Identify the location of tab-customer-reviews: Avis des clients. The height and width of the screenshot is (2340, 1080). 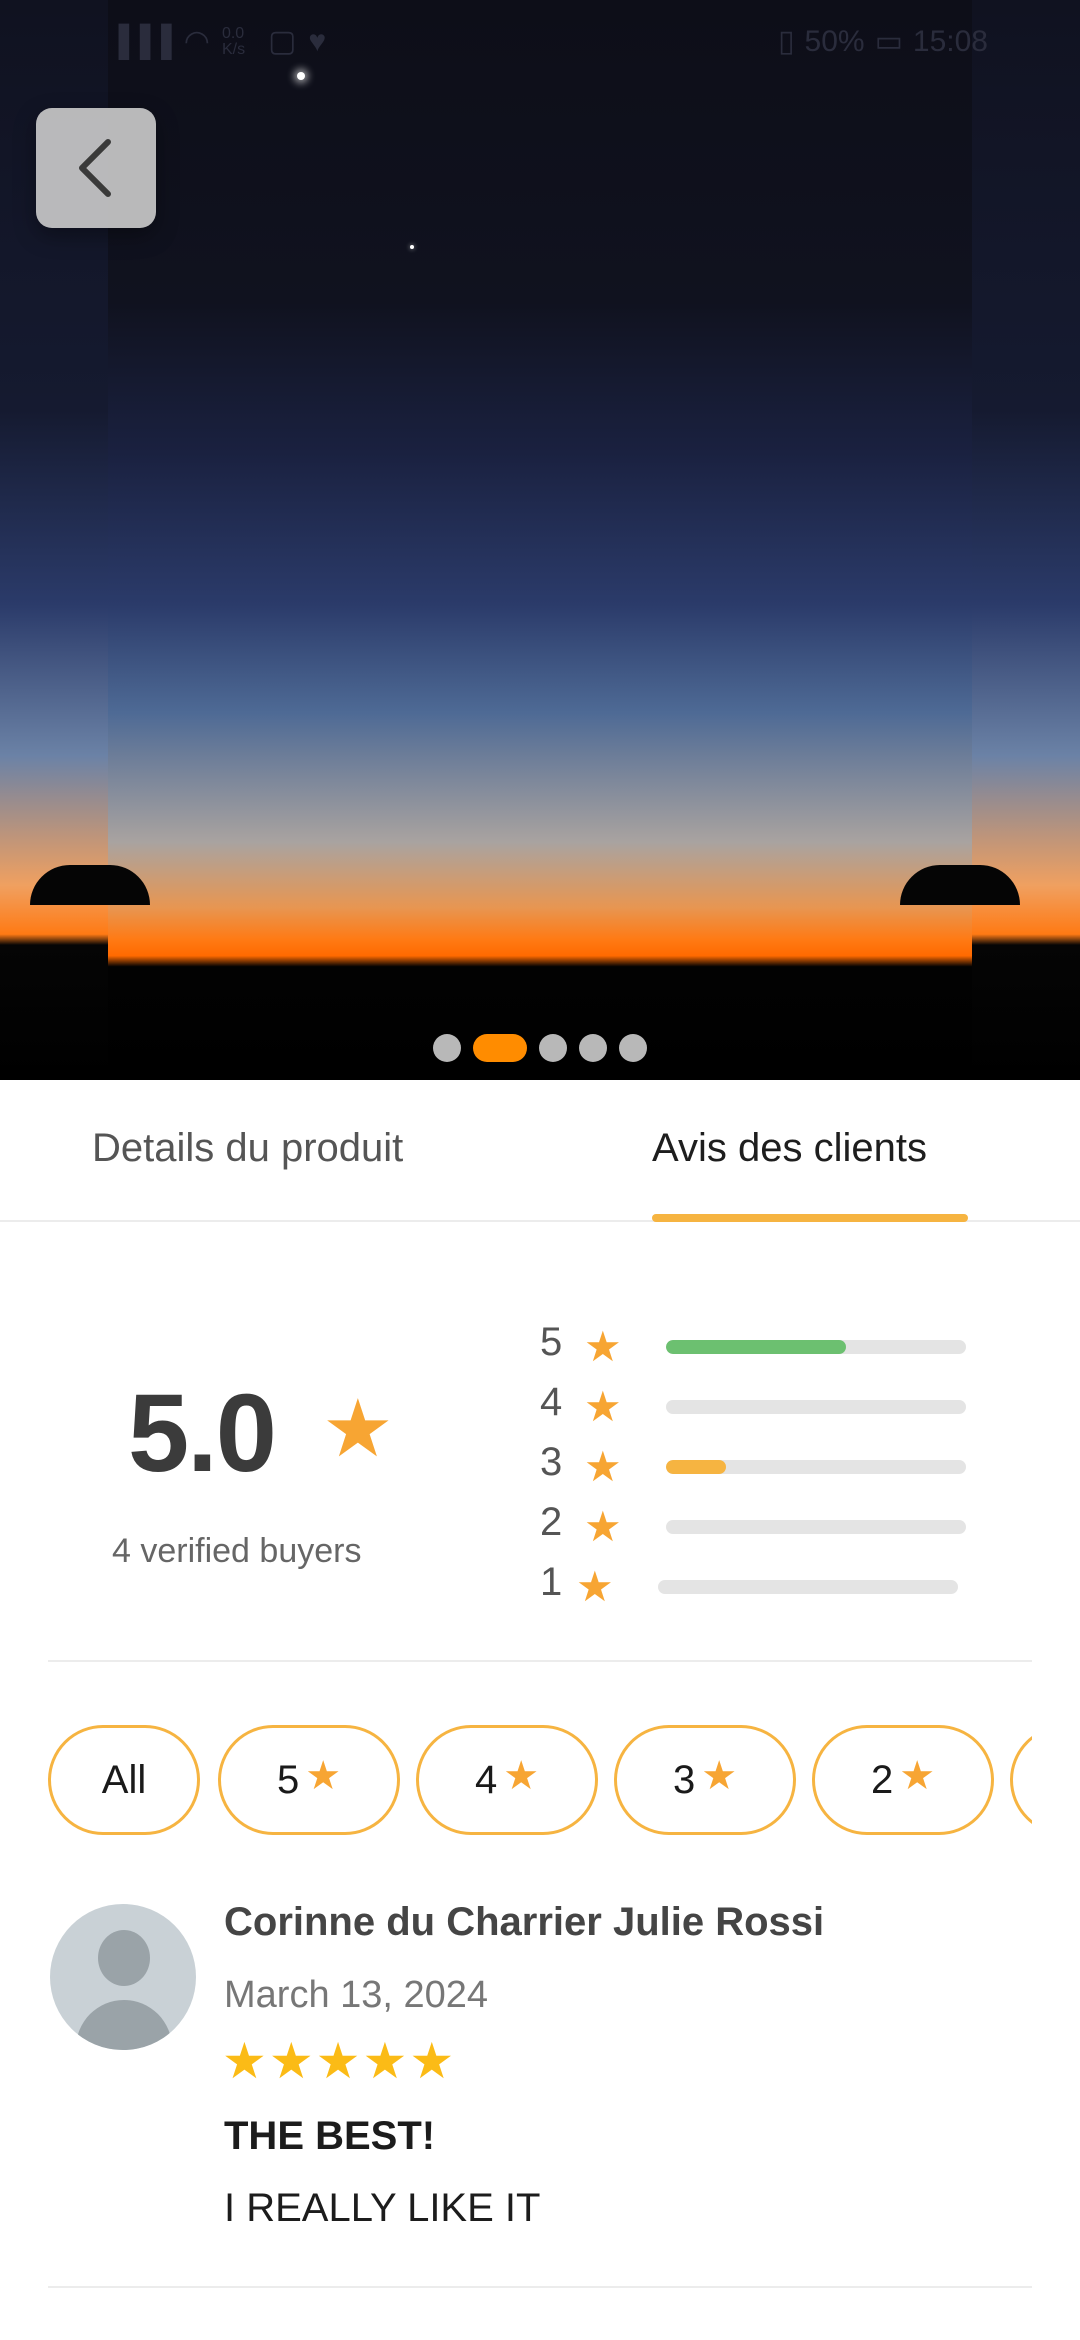
(789, 1148).